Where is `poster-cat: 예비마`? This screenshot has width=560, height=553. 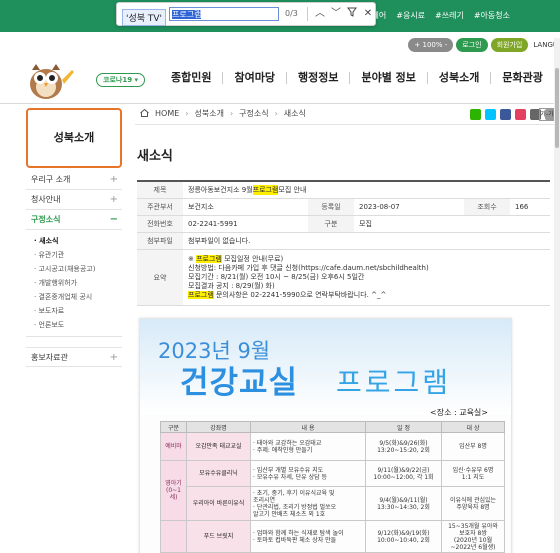
poster-cat: 예비마 is located at coordinates (173, 446).